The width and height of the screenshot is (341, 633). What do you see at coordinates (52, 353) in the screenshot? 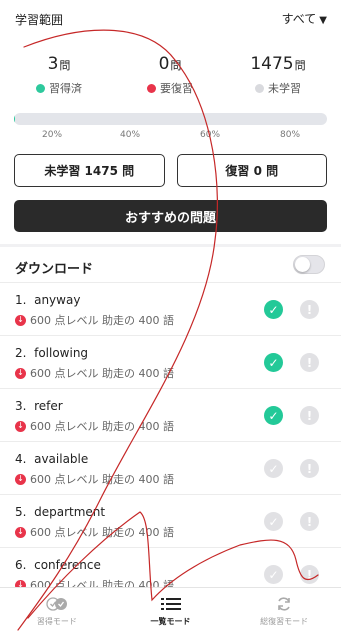
I see `word-text: 2. following` at bounding box center [52, 353].